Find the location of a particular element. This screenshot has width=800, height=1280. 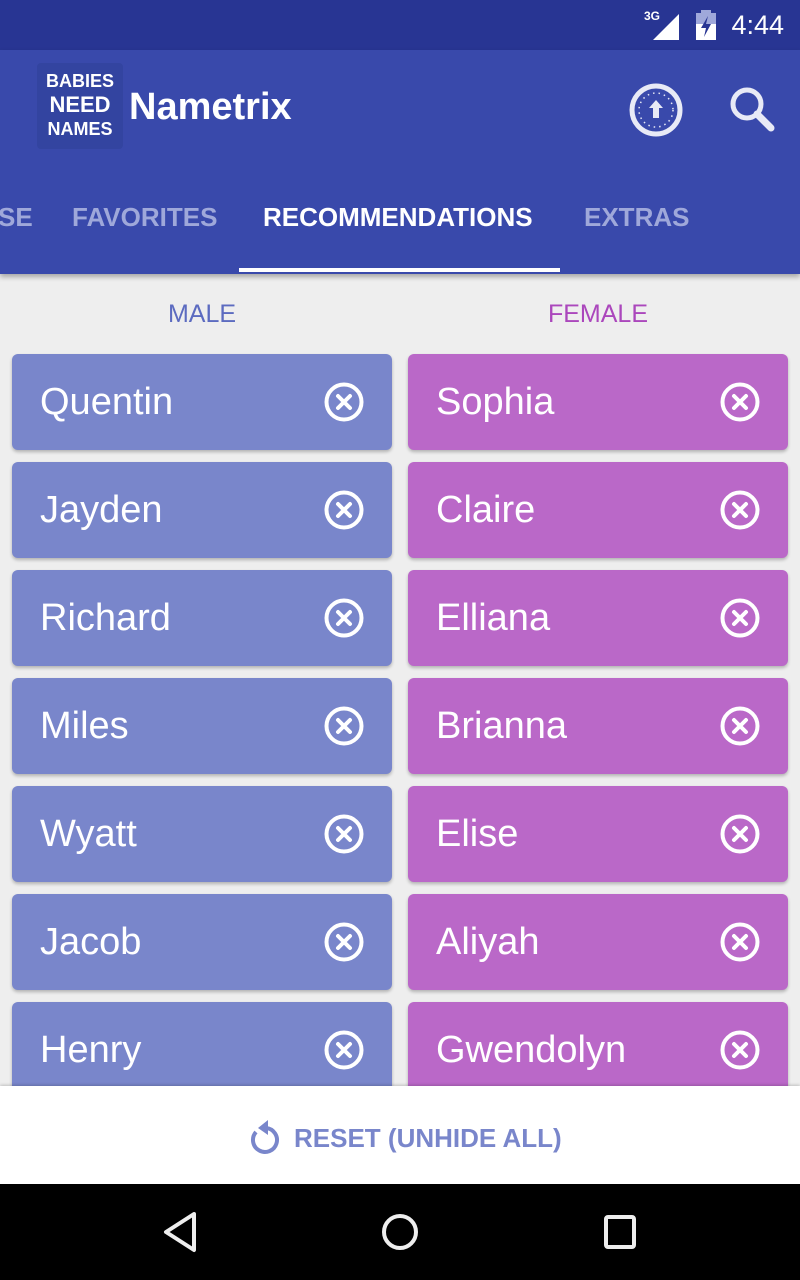

name-label: Elise is located at coordinates (477, 834).